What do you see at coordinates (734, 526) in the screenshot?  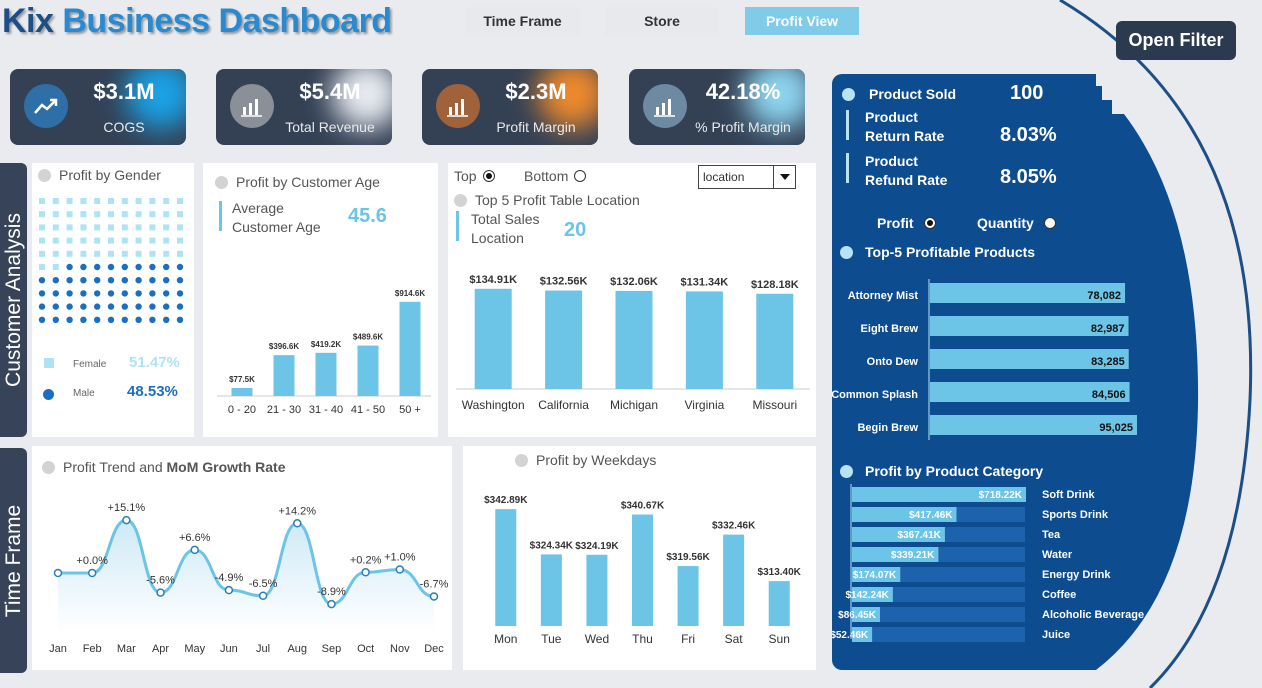 I see `data-label: $332.46K` at bounding box center [734, 526].